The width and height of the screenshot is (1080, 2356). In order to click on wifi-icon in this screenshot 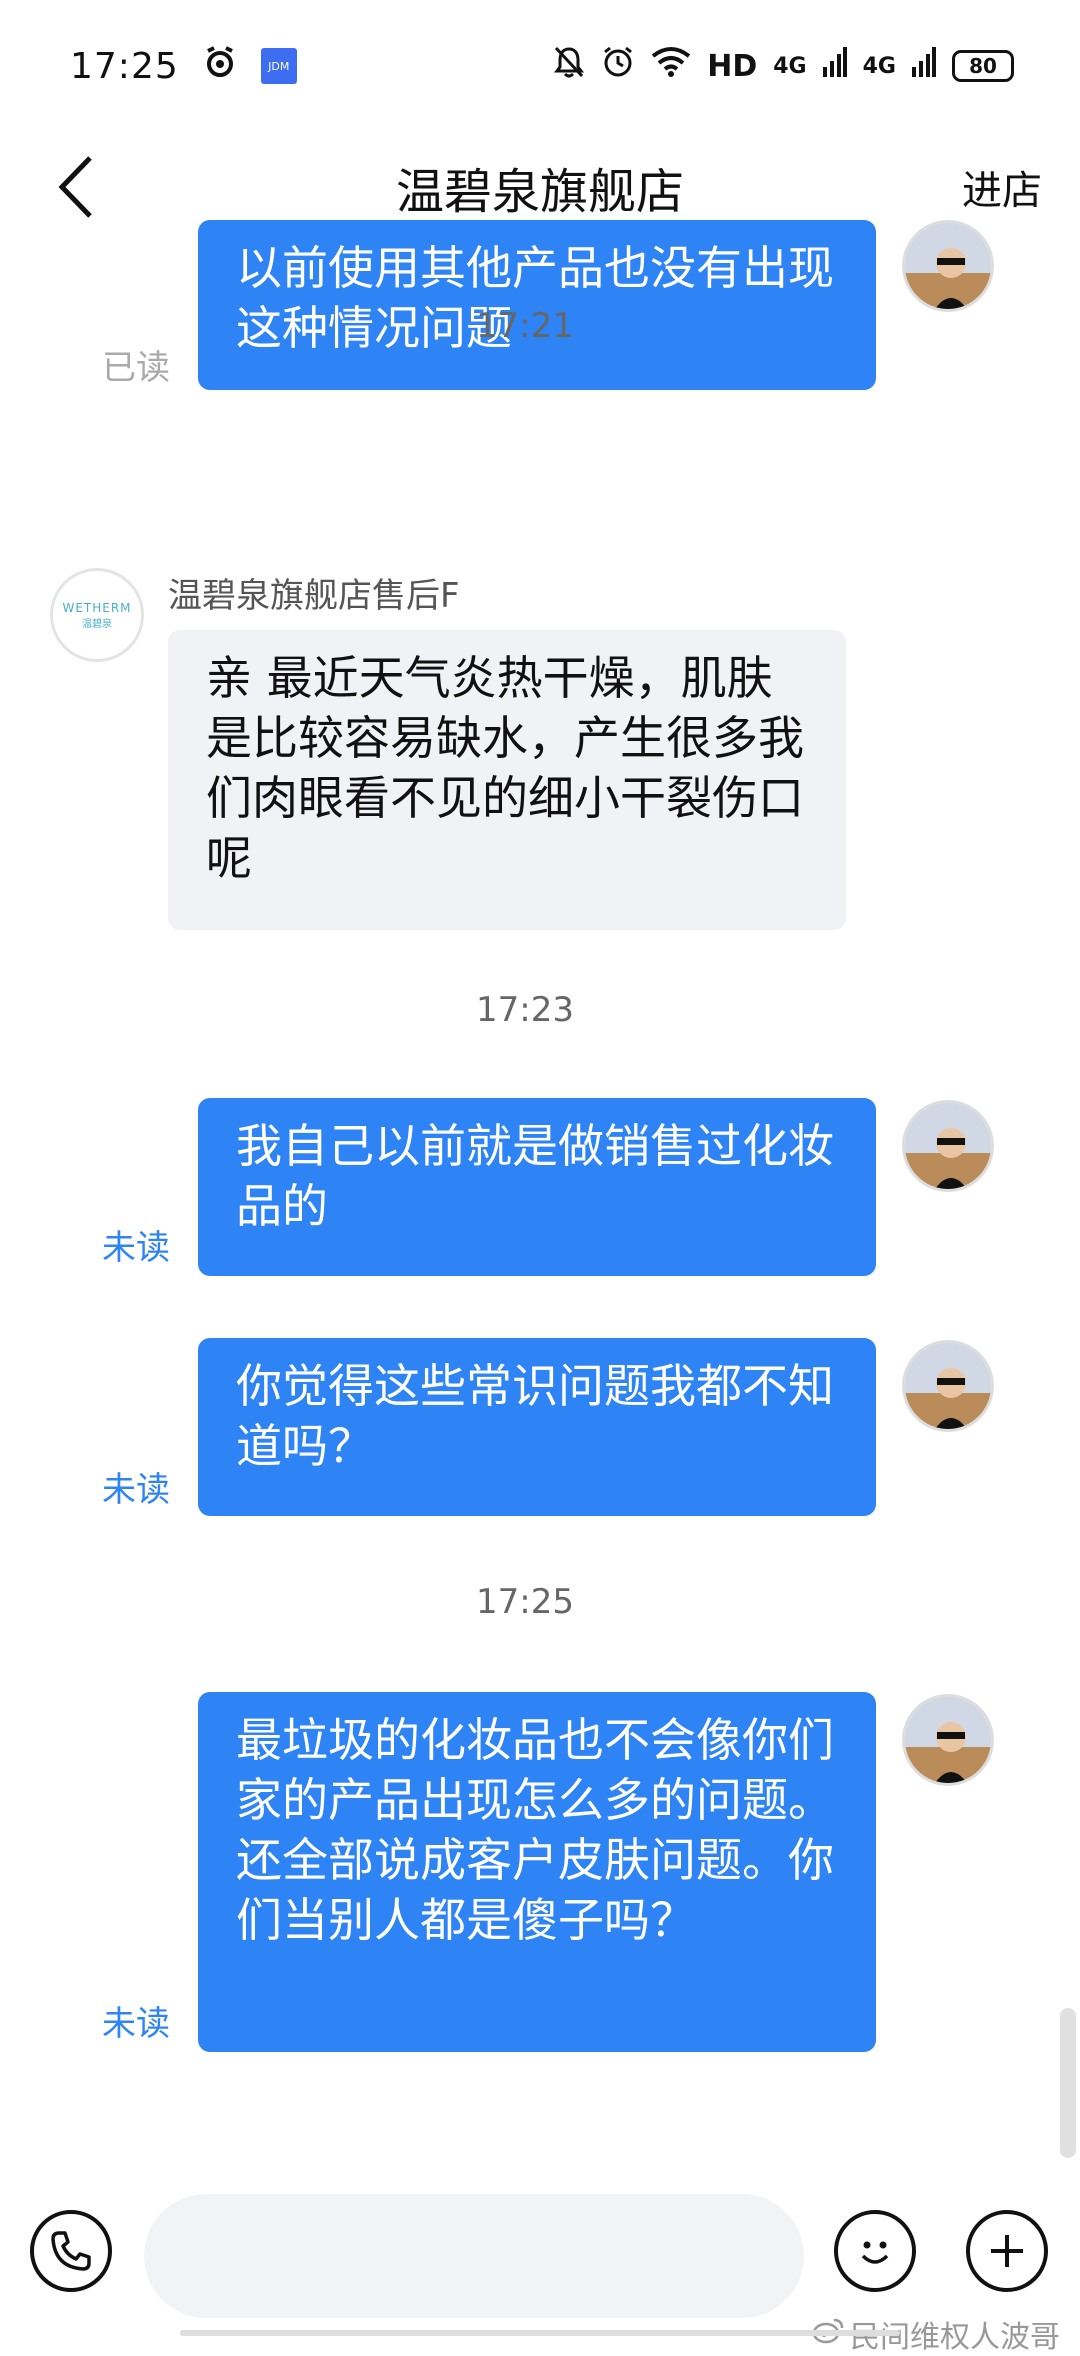, I will do `click(671, 66)`.